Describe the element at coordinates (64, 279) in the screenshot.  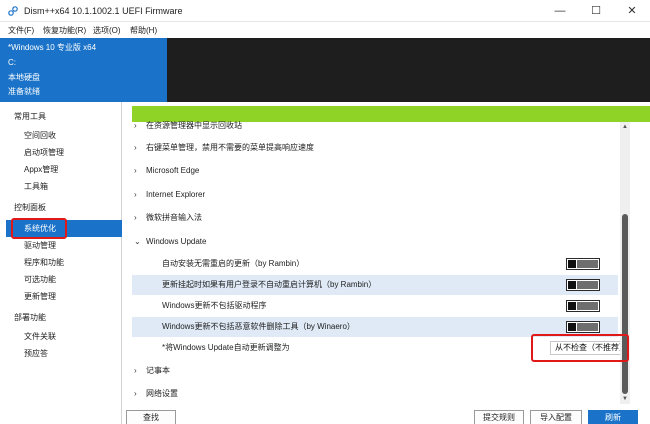
I see `sidebar-item-optional-features: 可选功能` at that location.